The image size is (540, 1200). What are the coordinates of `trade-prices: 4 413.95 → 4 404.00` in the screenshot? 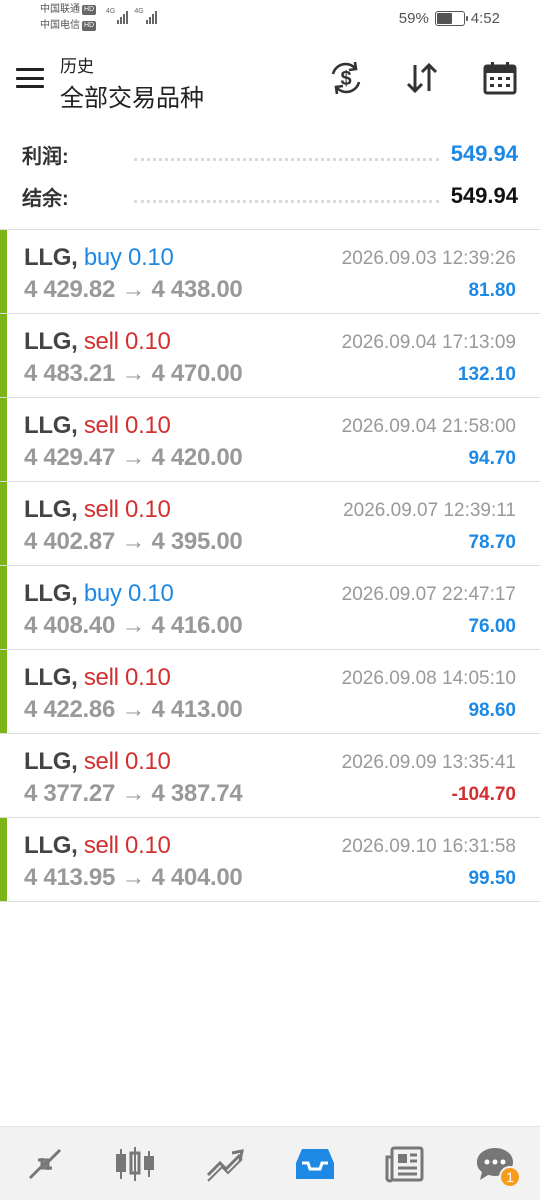 It's located at (133, 877).